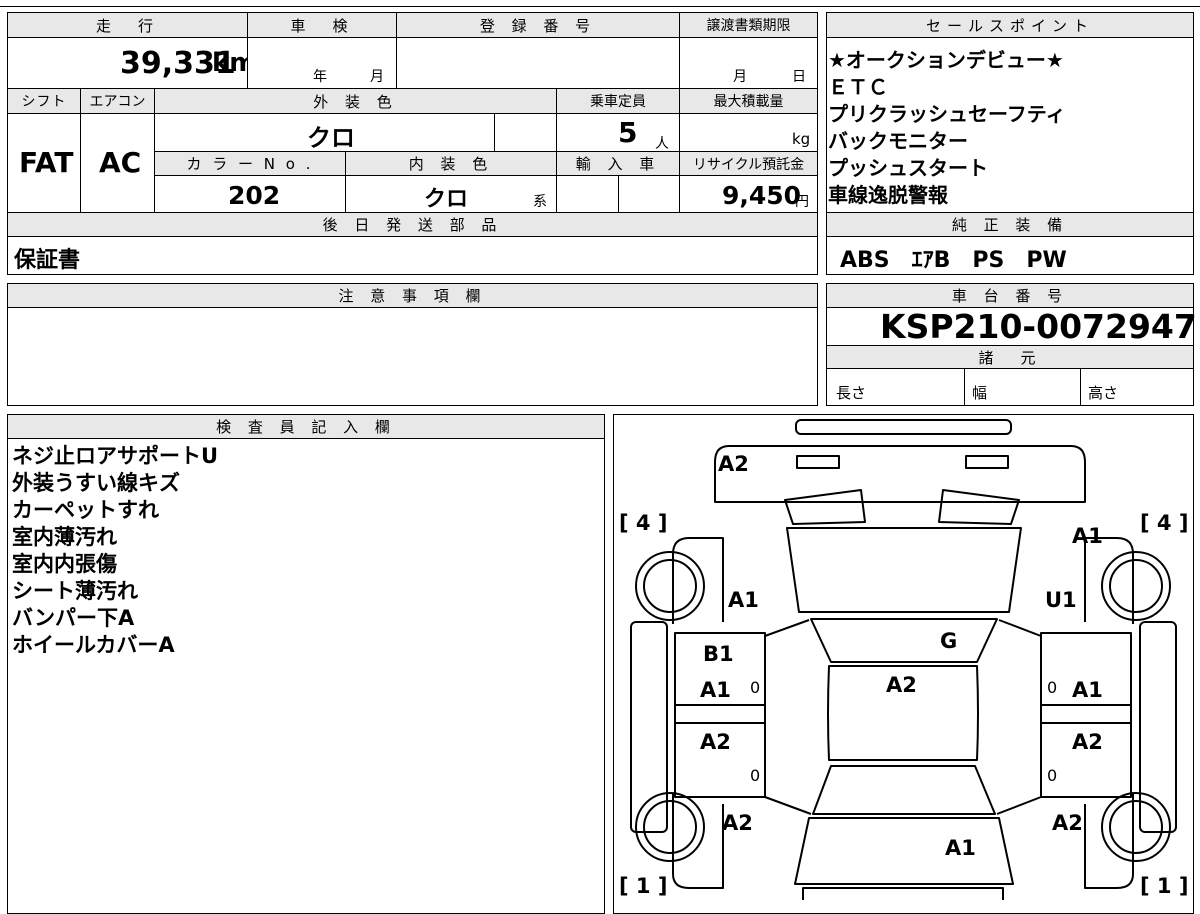  What do you see at coordinates (117, 101) in the screenshot?
I see `aircon-header: エアコン` at bounding box center [117, 101].